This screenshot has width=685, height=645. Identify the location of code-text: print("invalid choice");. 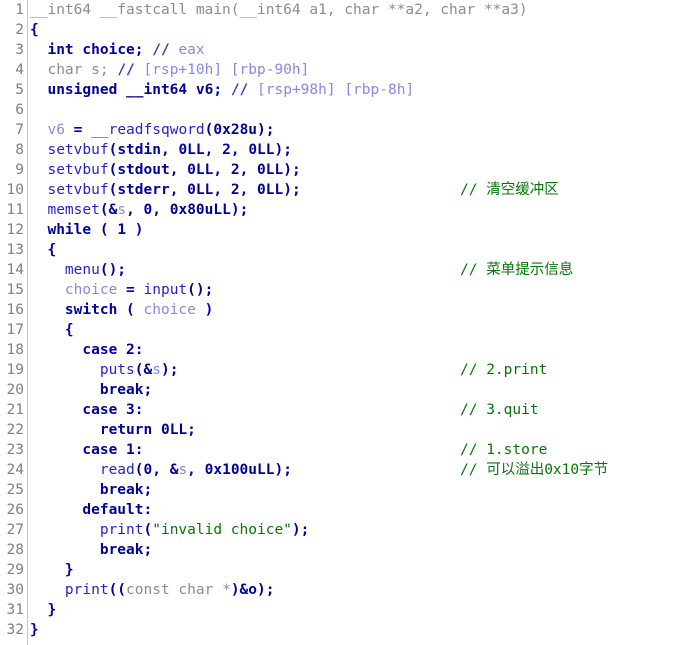
(168, 530).